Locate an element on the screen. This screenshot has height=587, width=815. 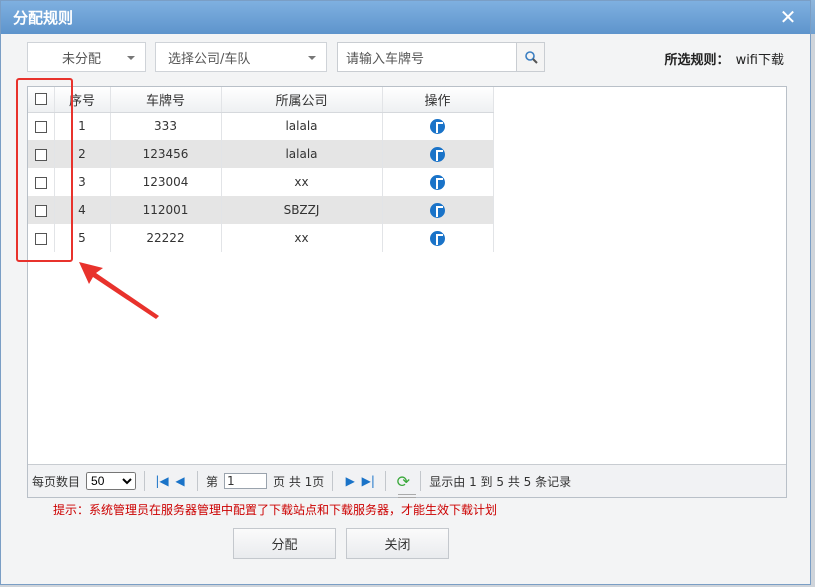
page-size-select: 50 is located at coordinates (111, 481).